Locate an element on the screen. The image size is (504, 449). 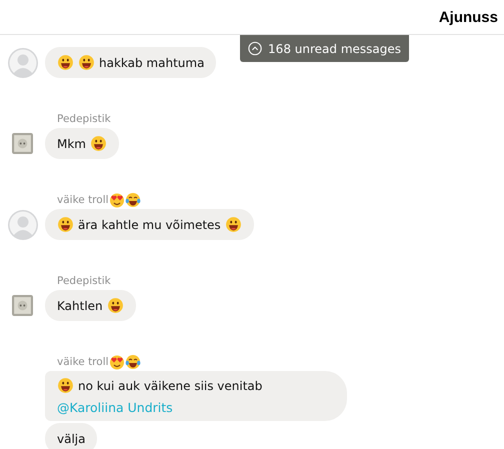
unread-messages-button: 168 unread messages is located at coordinates (324, 48).